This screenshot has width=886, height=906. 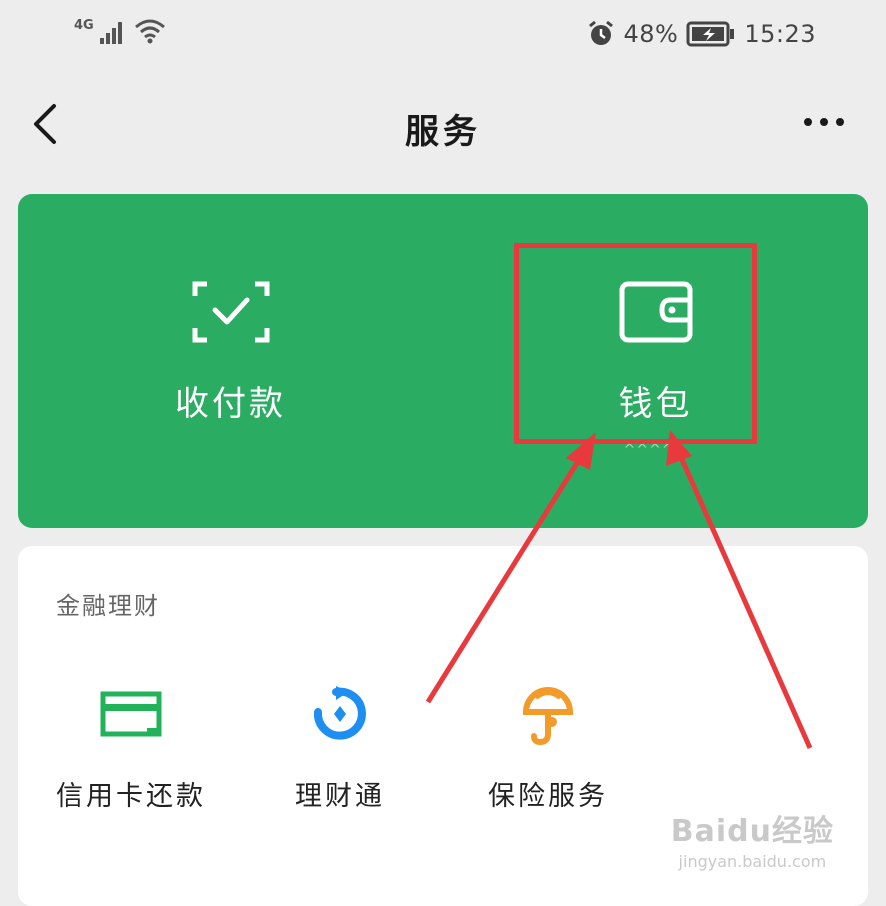 I want to click on credit-card-icon, so click(x=131, y=714).